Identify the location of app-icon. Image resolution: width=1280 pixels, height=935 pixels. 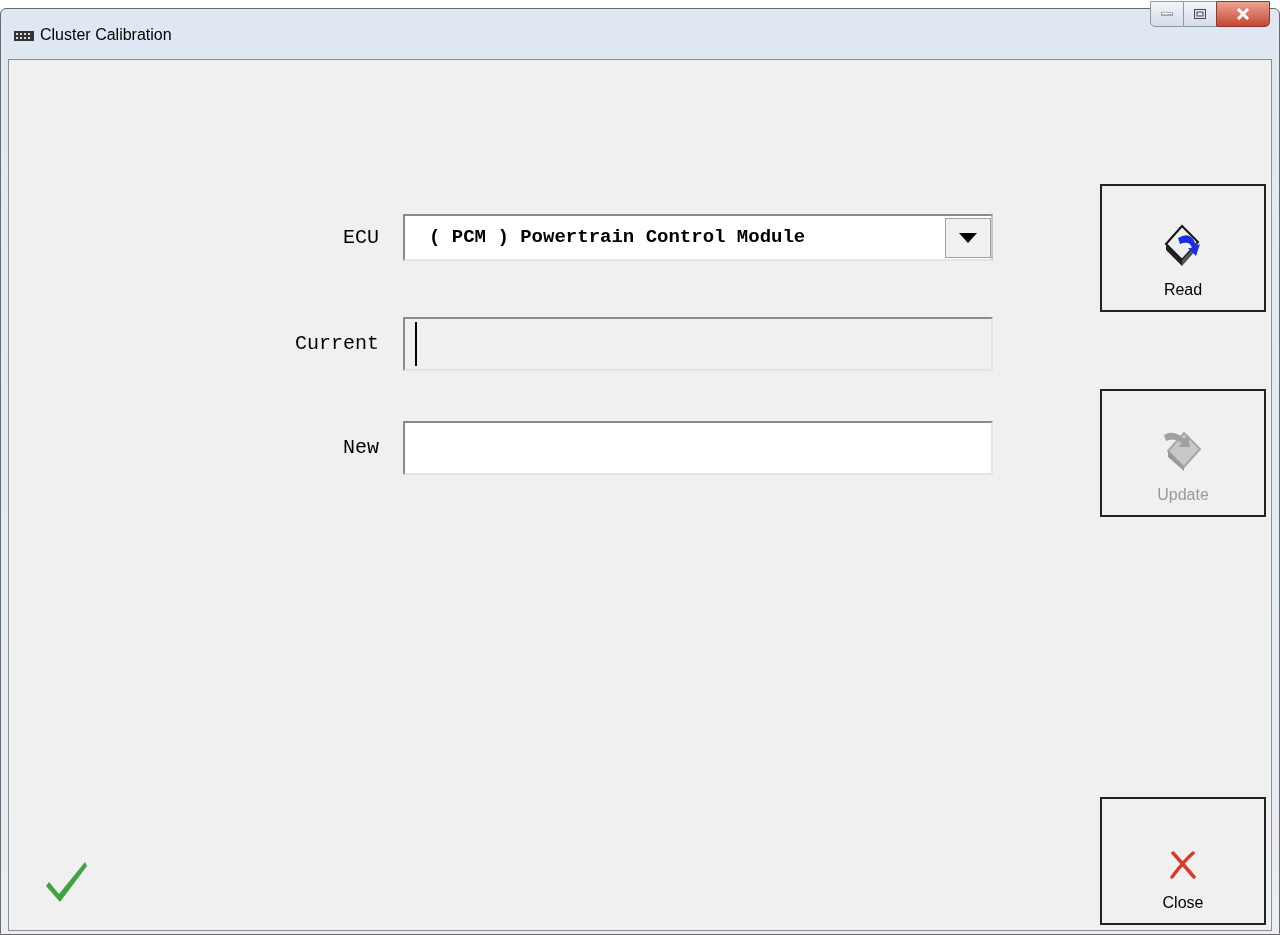
(24, 36).